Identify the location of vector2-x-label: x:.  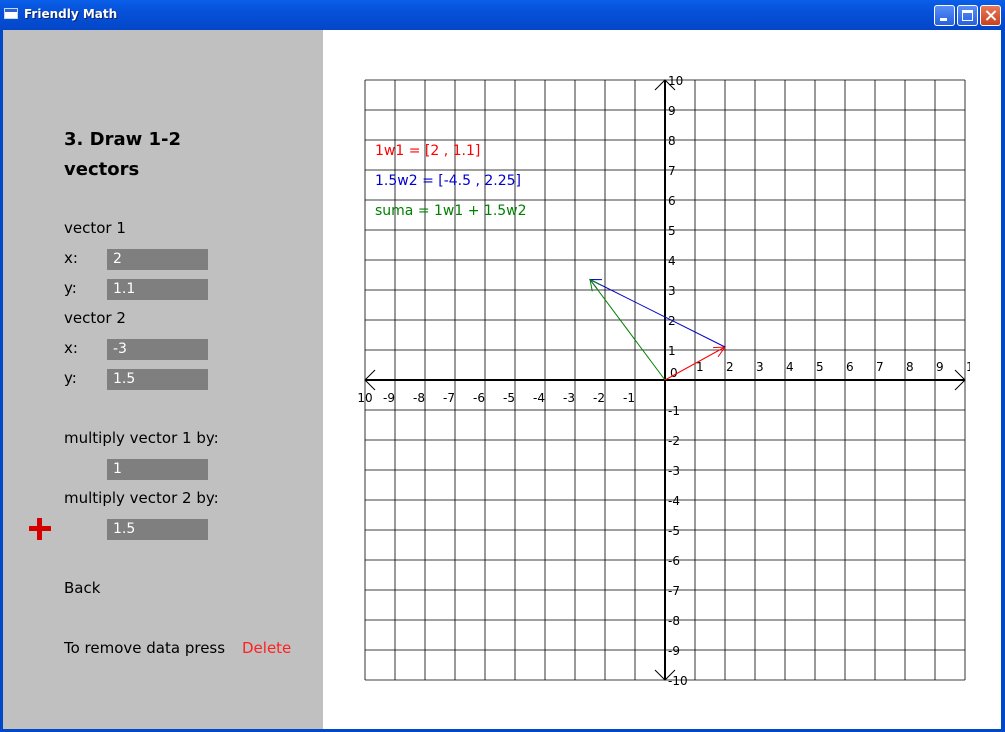
(71, 348).